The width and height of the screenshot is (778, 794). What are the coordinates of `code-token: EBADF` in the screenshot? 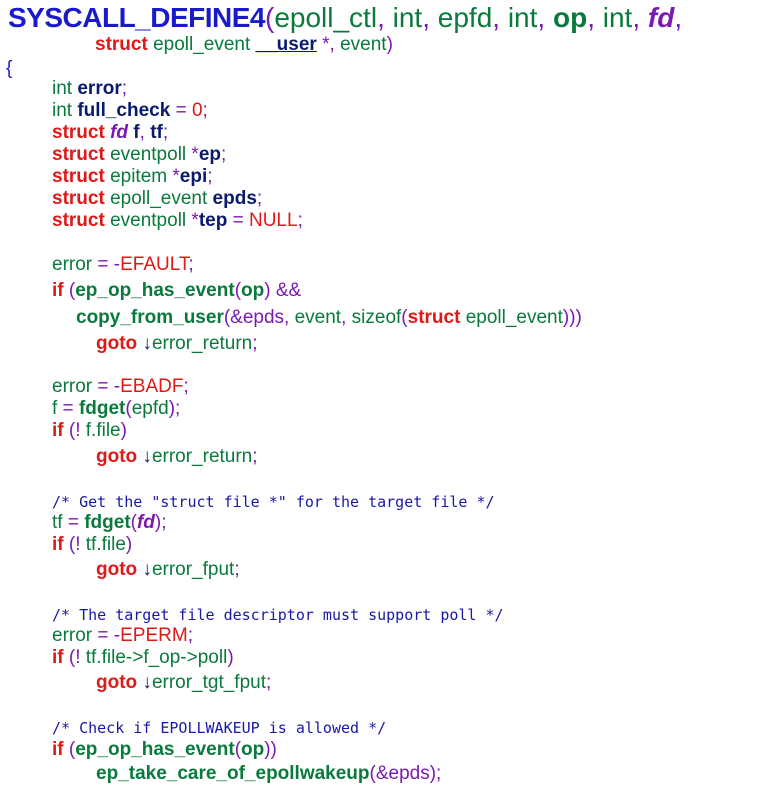 It's located at (152, 386).